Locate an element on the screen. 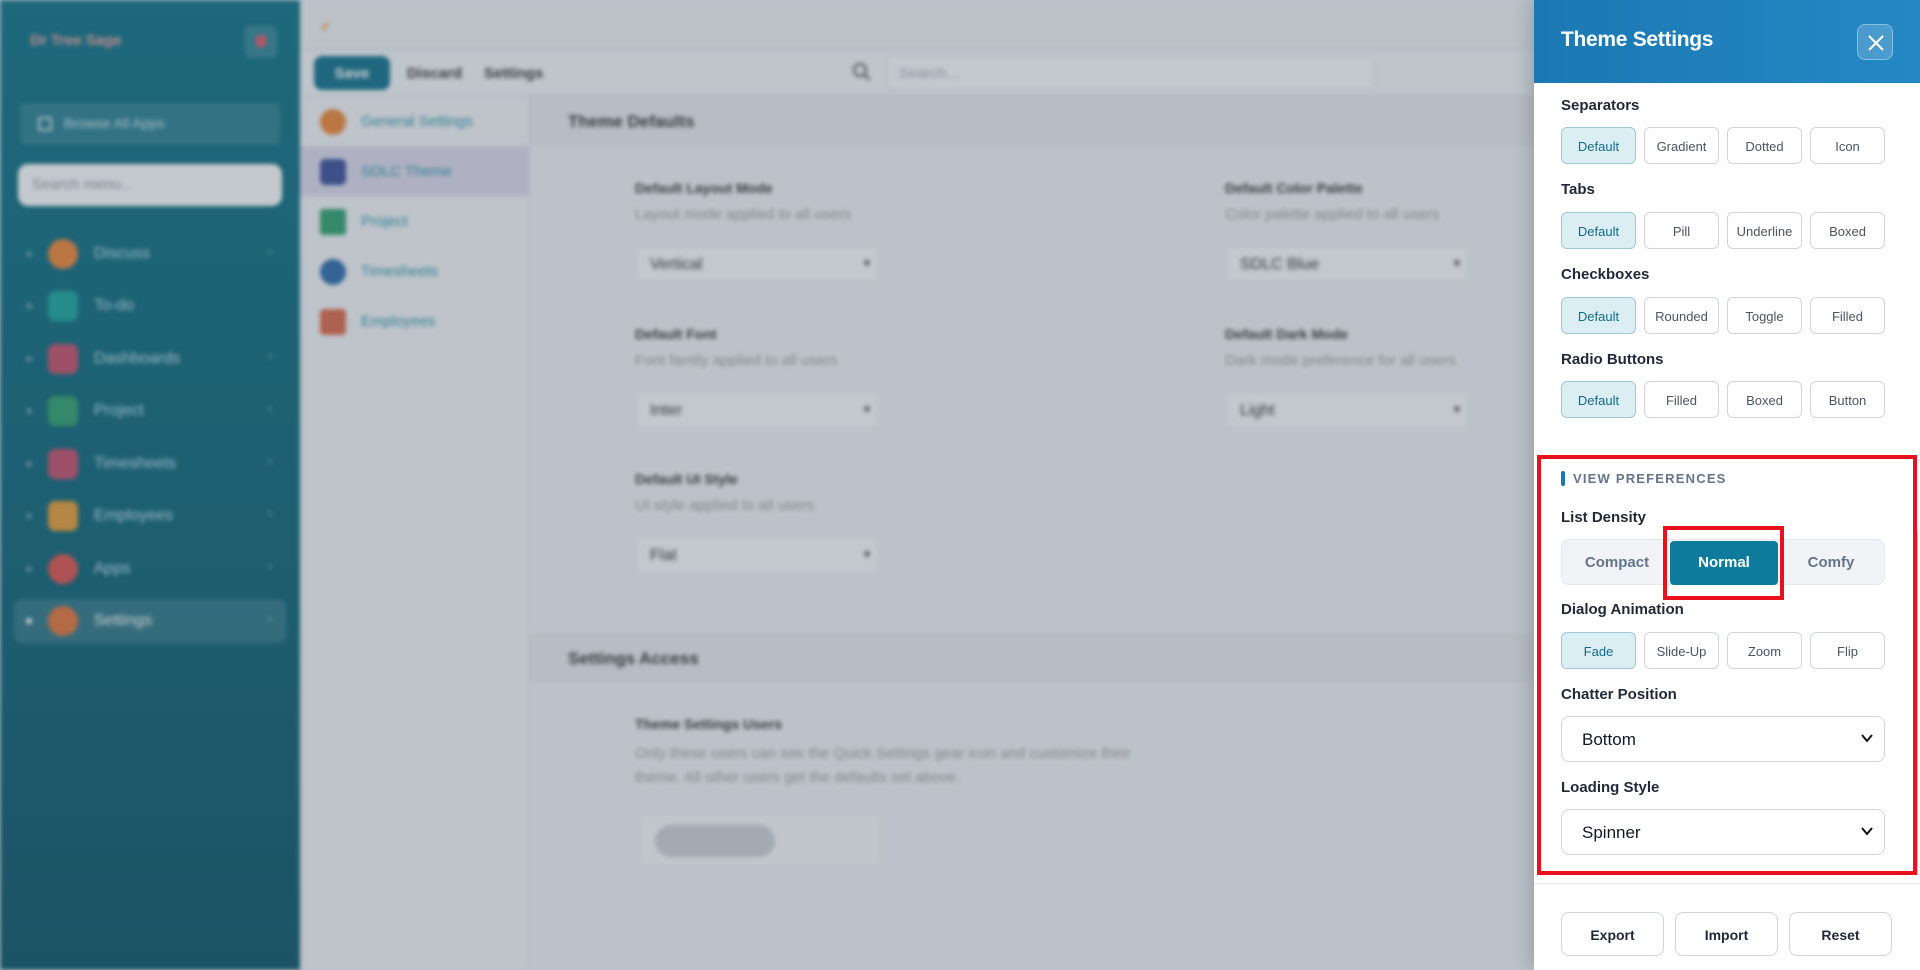 The height and width of the screenshot is (970, 1920). radio-buttons-label: Radio Buttons is located at coordinates (1612, 359).